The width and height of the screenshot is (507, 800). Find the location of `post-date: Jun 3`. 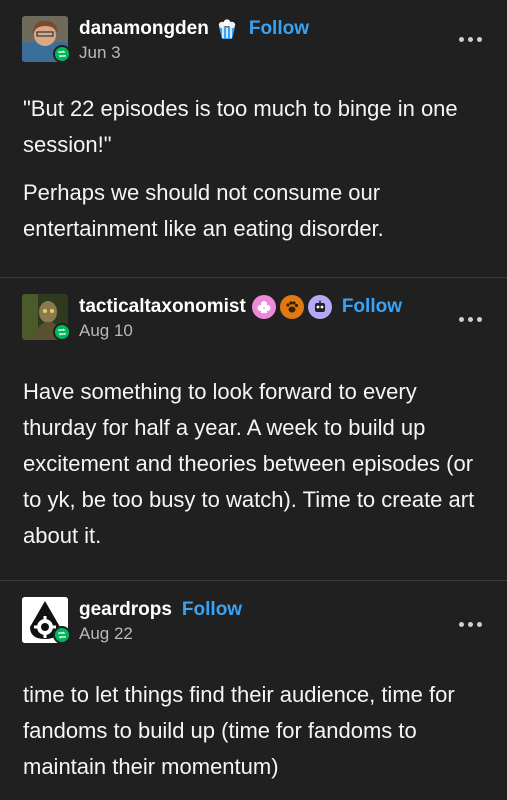

post-date: Jun 3 is located at coordinates (100, 53).